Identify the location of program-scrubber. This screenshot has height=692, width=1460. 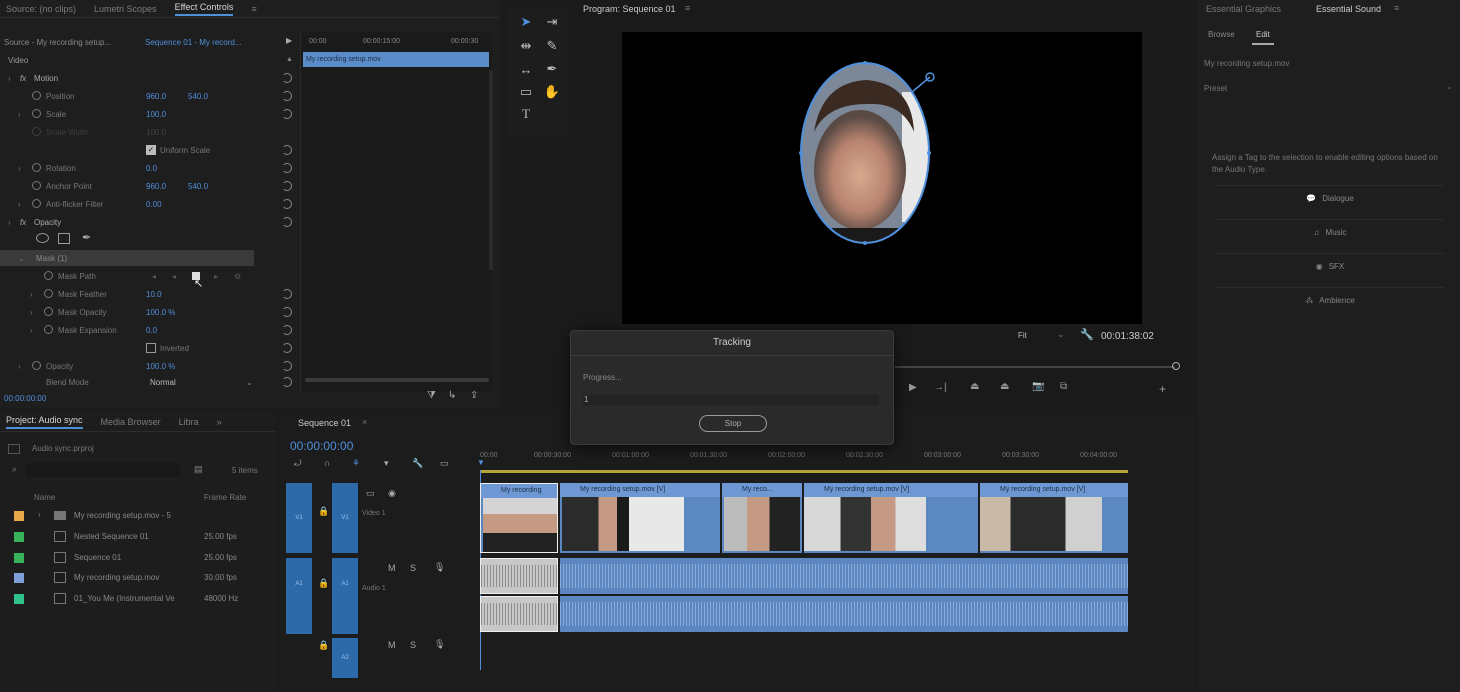
(1035, 367).